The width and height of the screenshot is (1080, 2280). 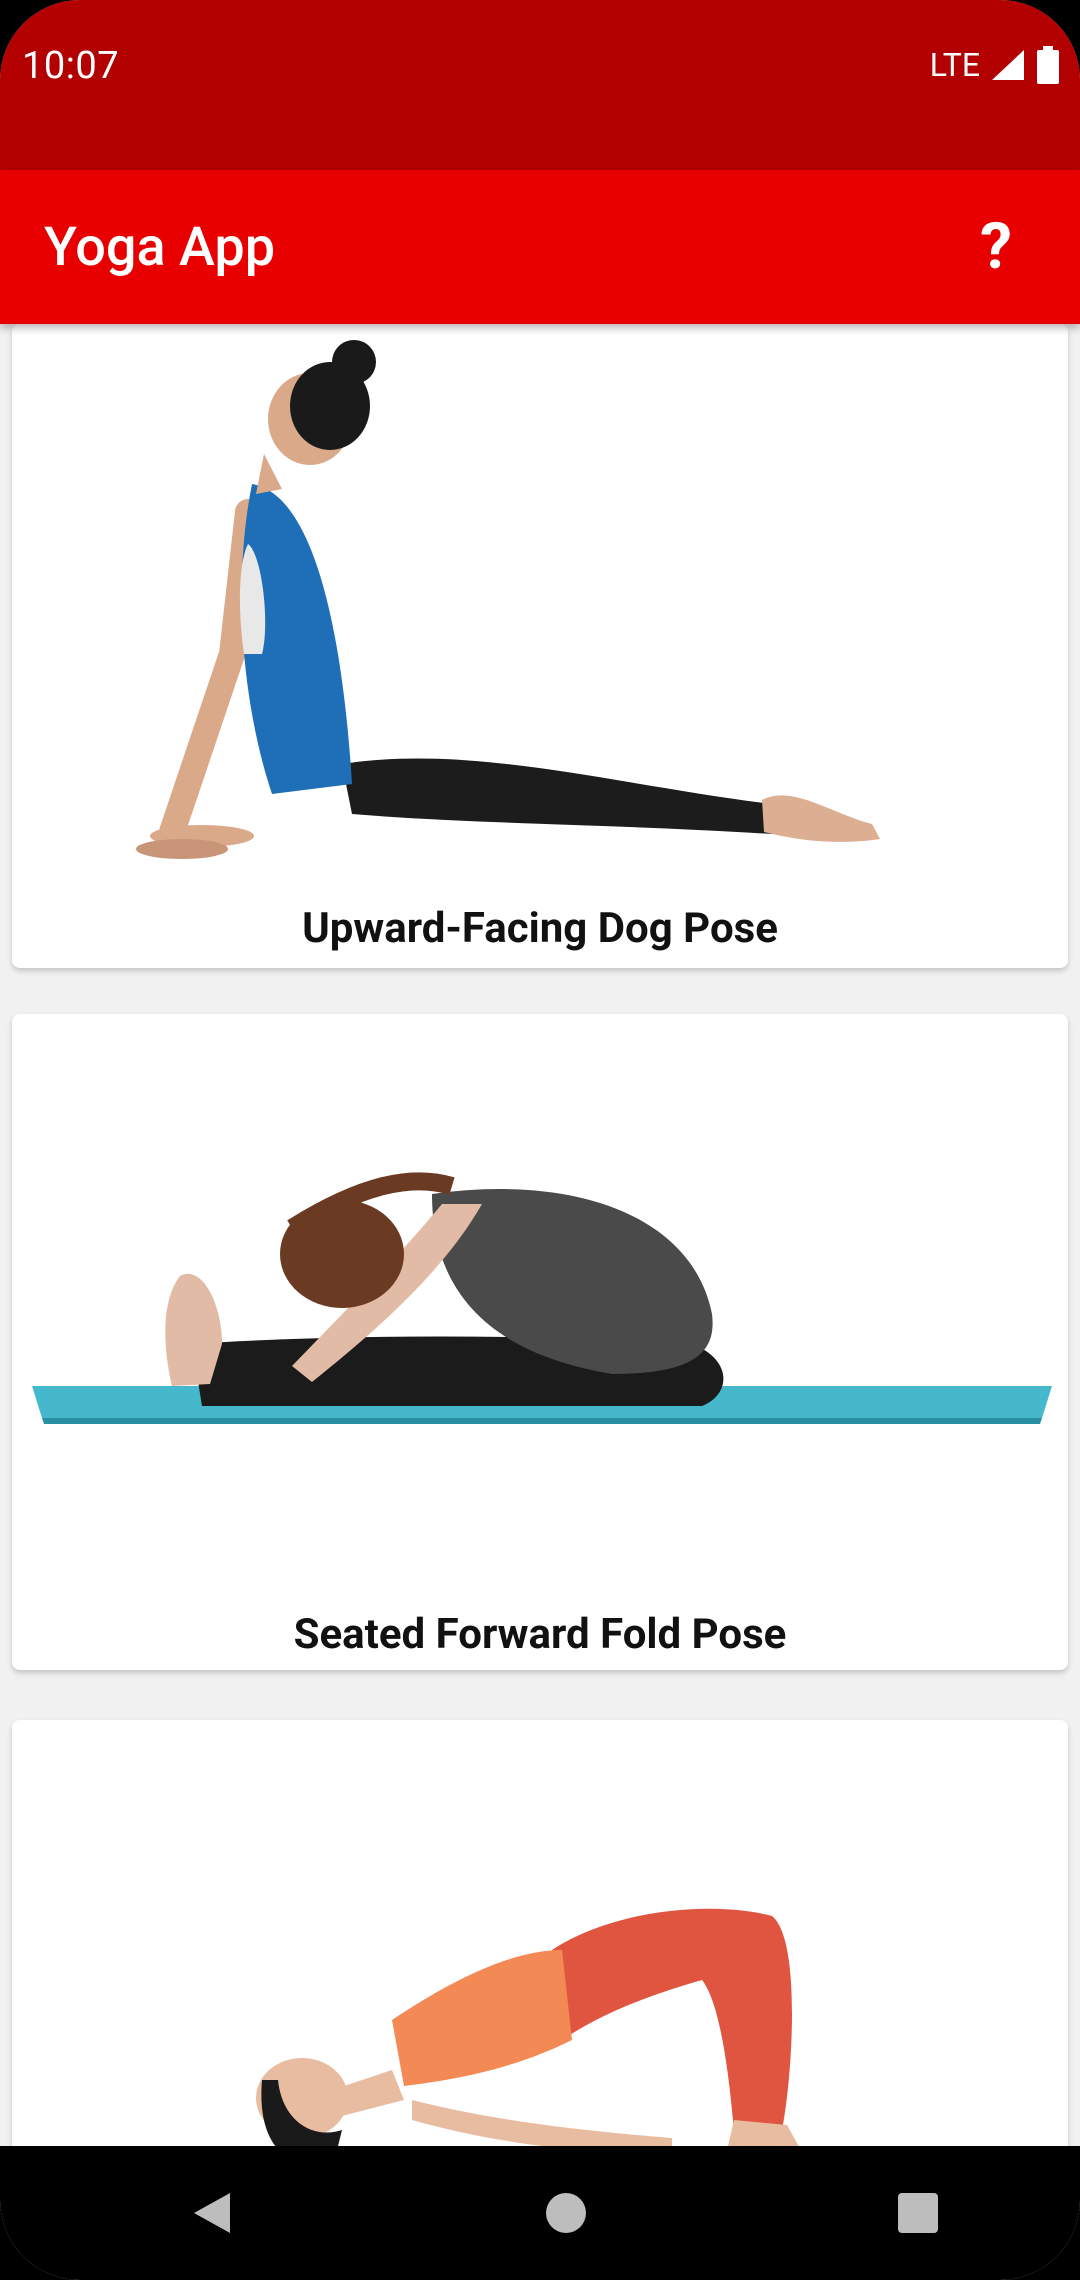 What do you see at coordinates (540, 1634) in the screenshot?
I see `pose-title: Seated Forward Fold Pose` at bounding box center [540, 1634].